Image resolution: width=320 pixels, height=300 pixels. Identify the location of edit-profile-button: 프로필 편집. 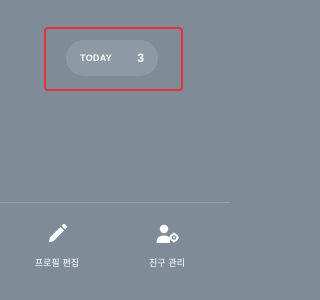
(57, 250).